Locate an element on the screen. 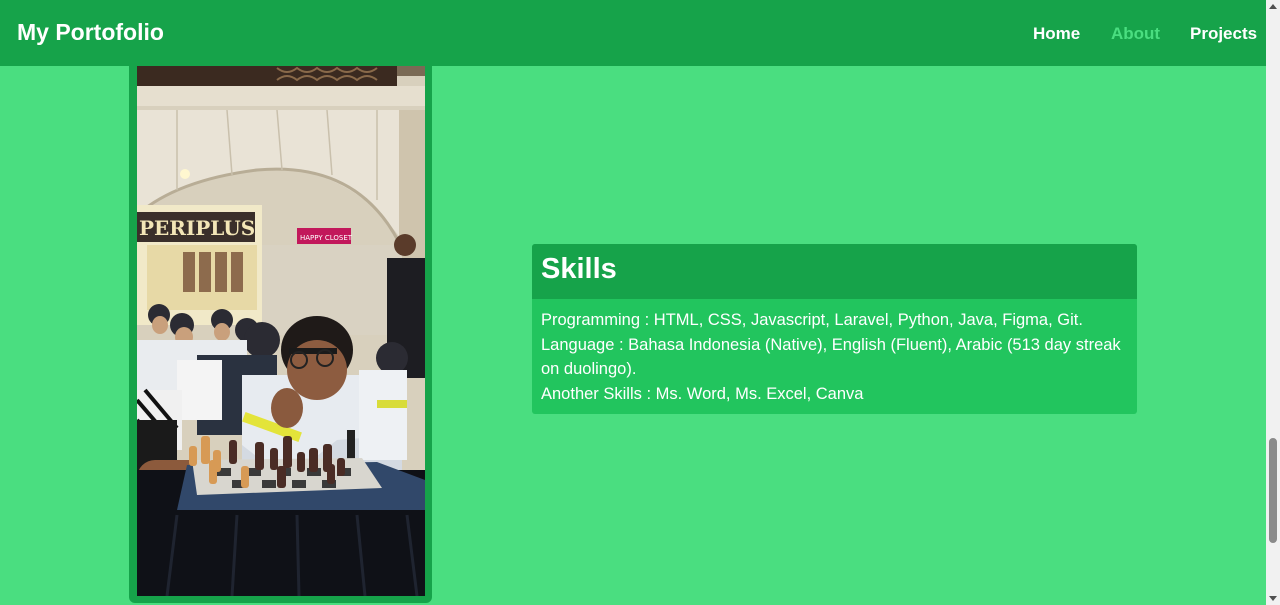  skills-title: Skills is located at coordinates (579, 269).